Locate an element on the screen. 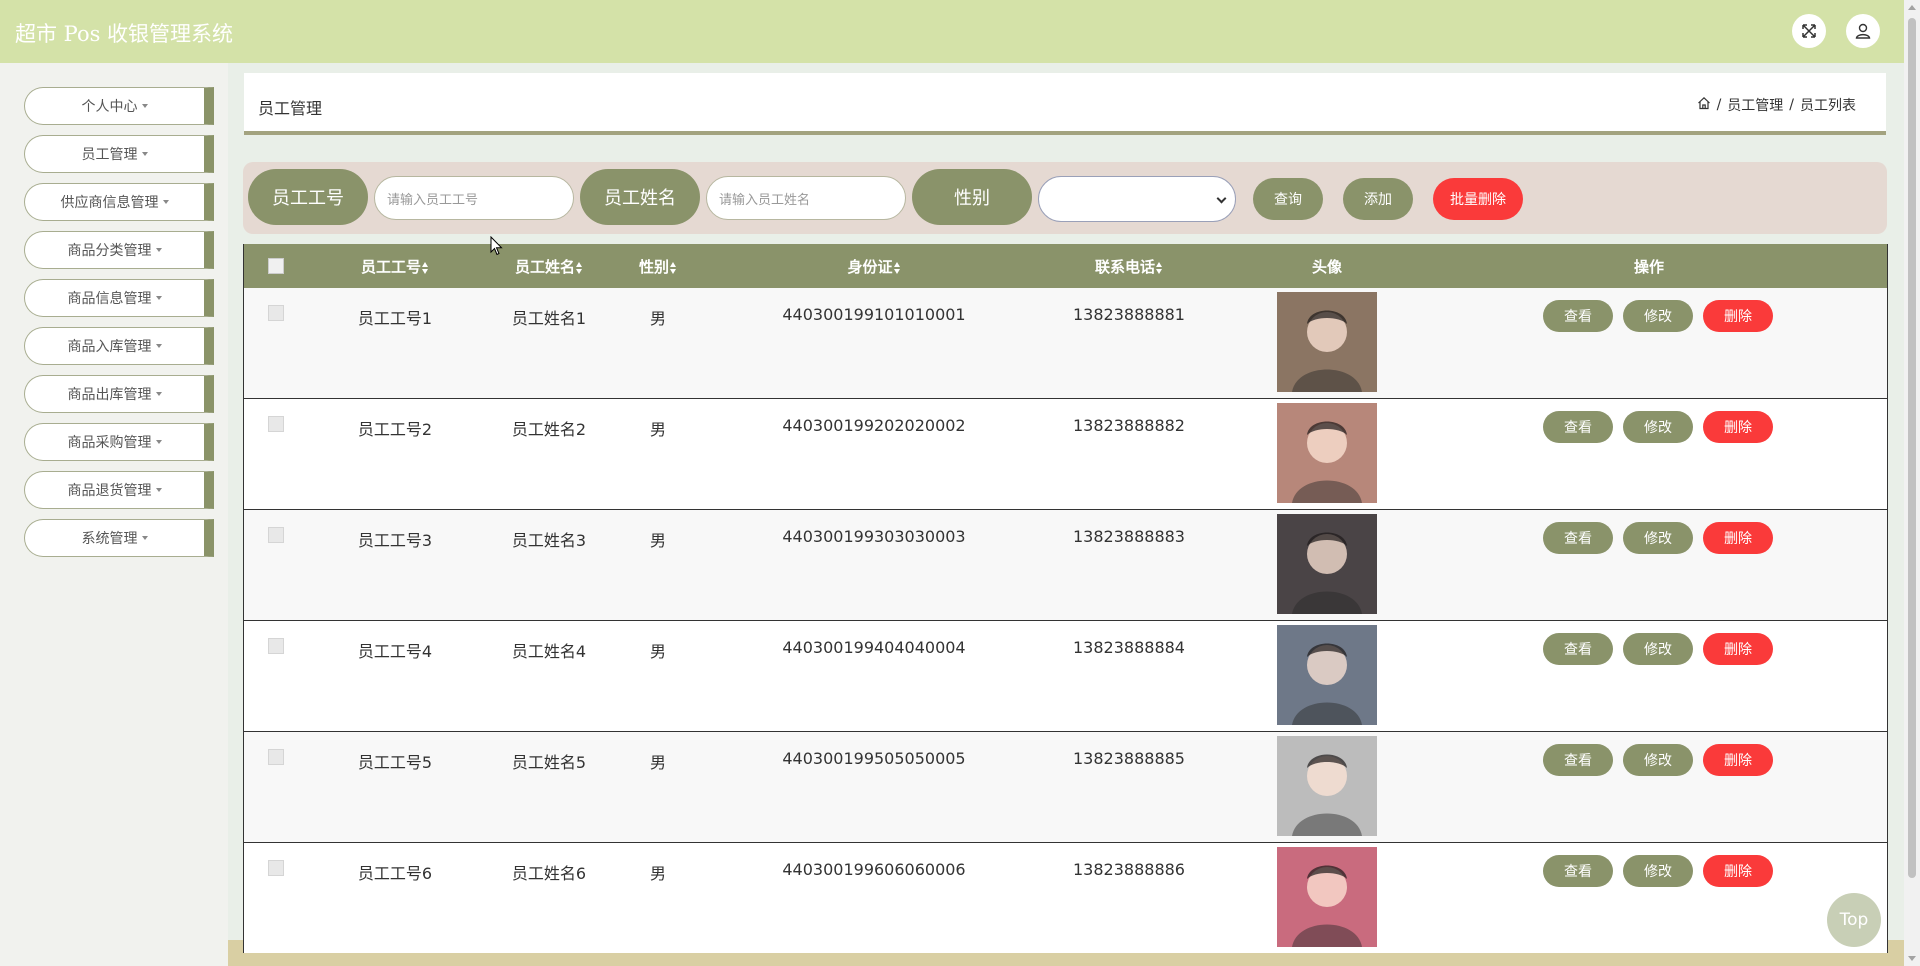 Image resolution: width=1920 pixels, height=966 pixels. cell-employee-id: 员工工号1 is located at coordinates (395, 318).